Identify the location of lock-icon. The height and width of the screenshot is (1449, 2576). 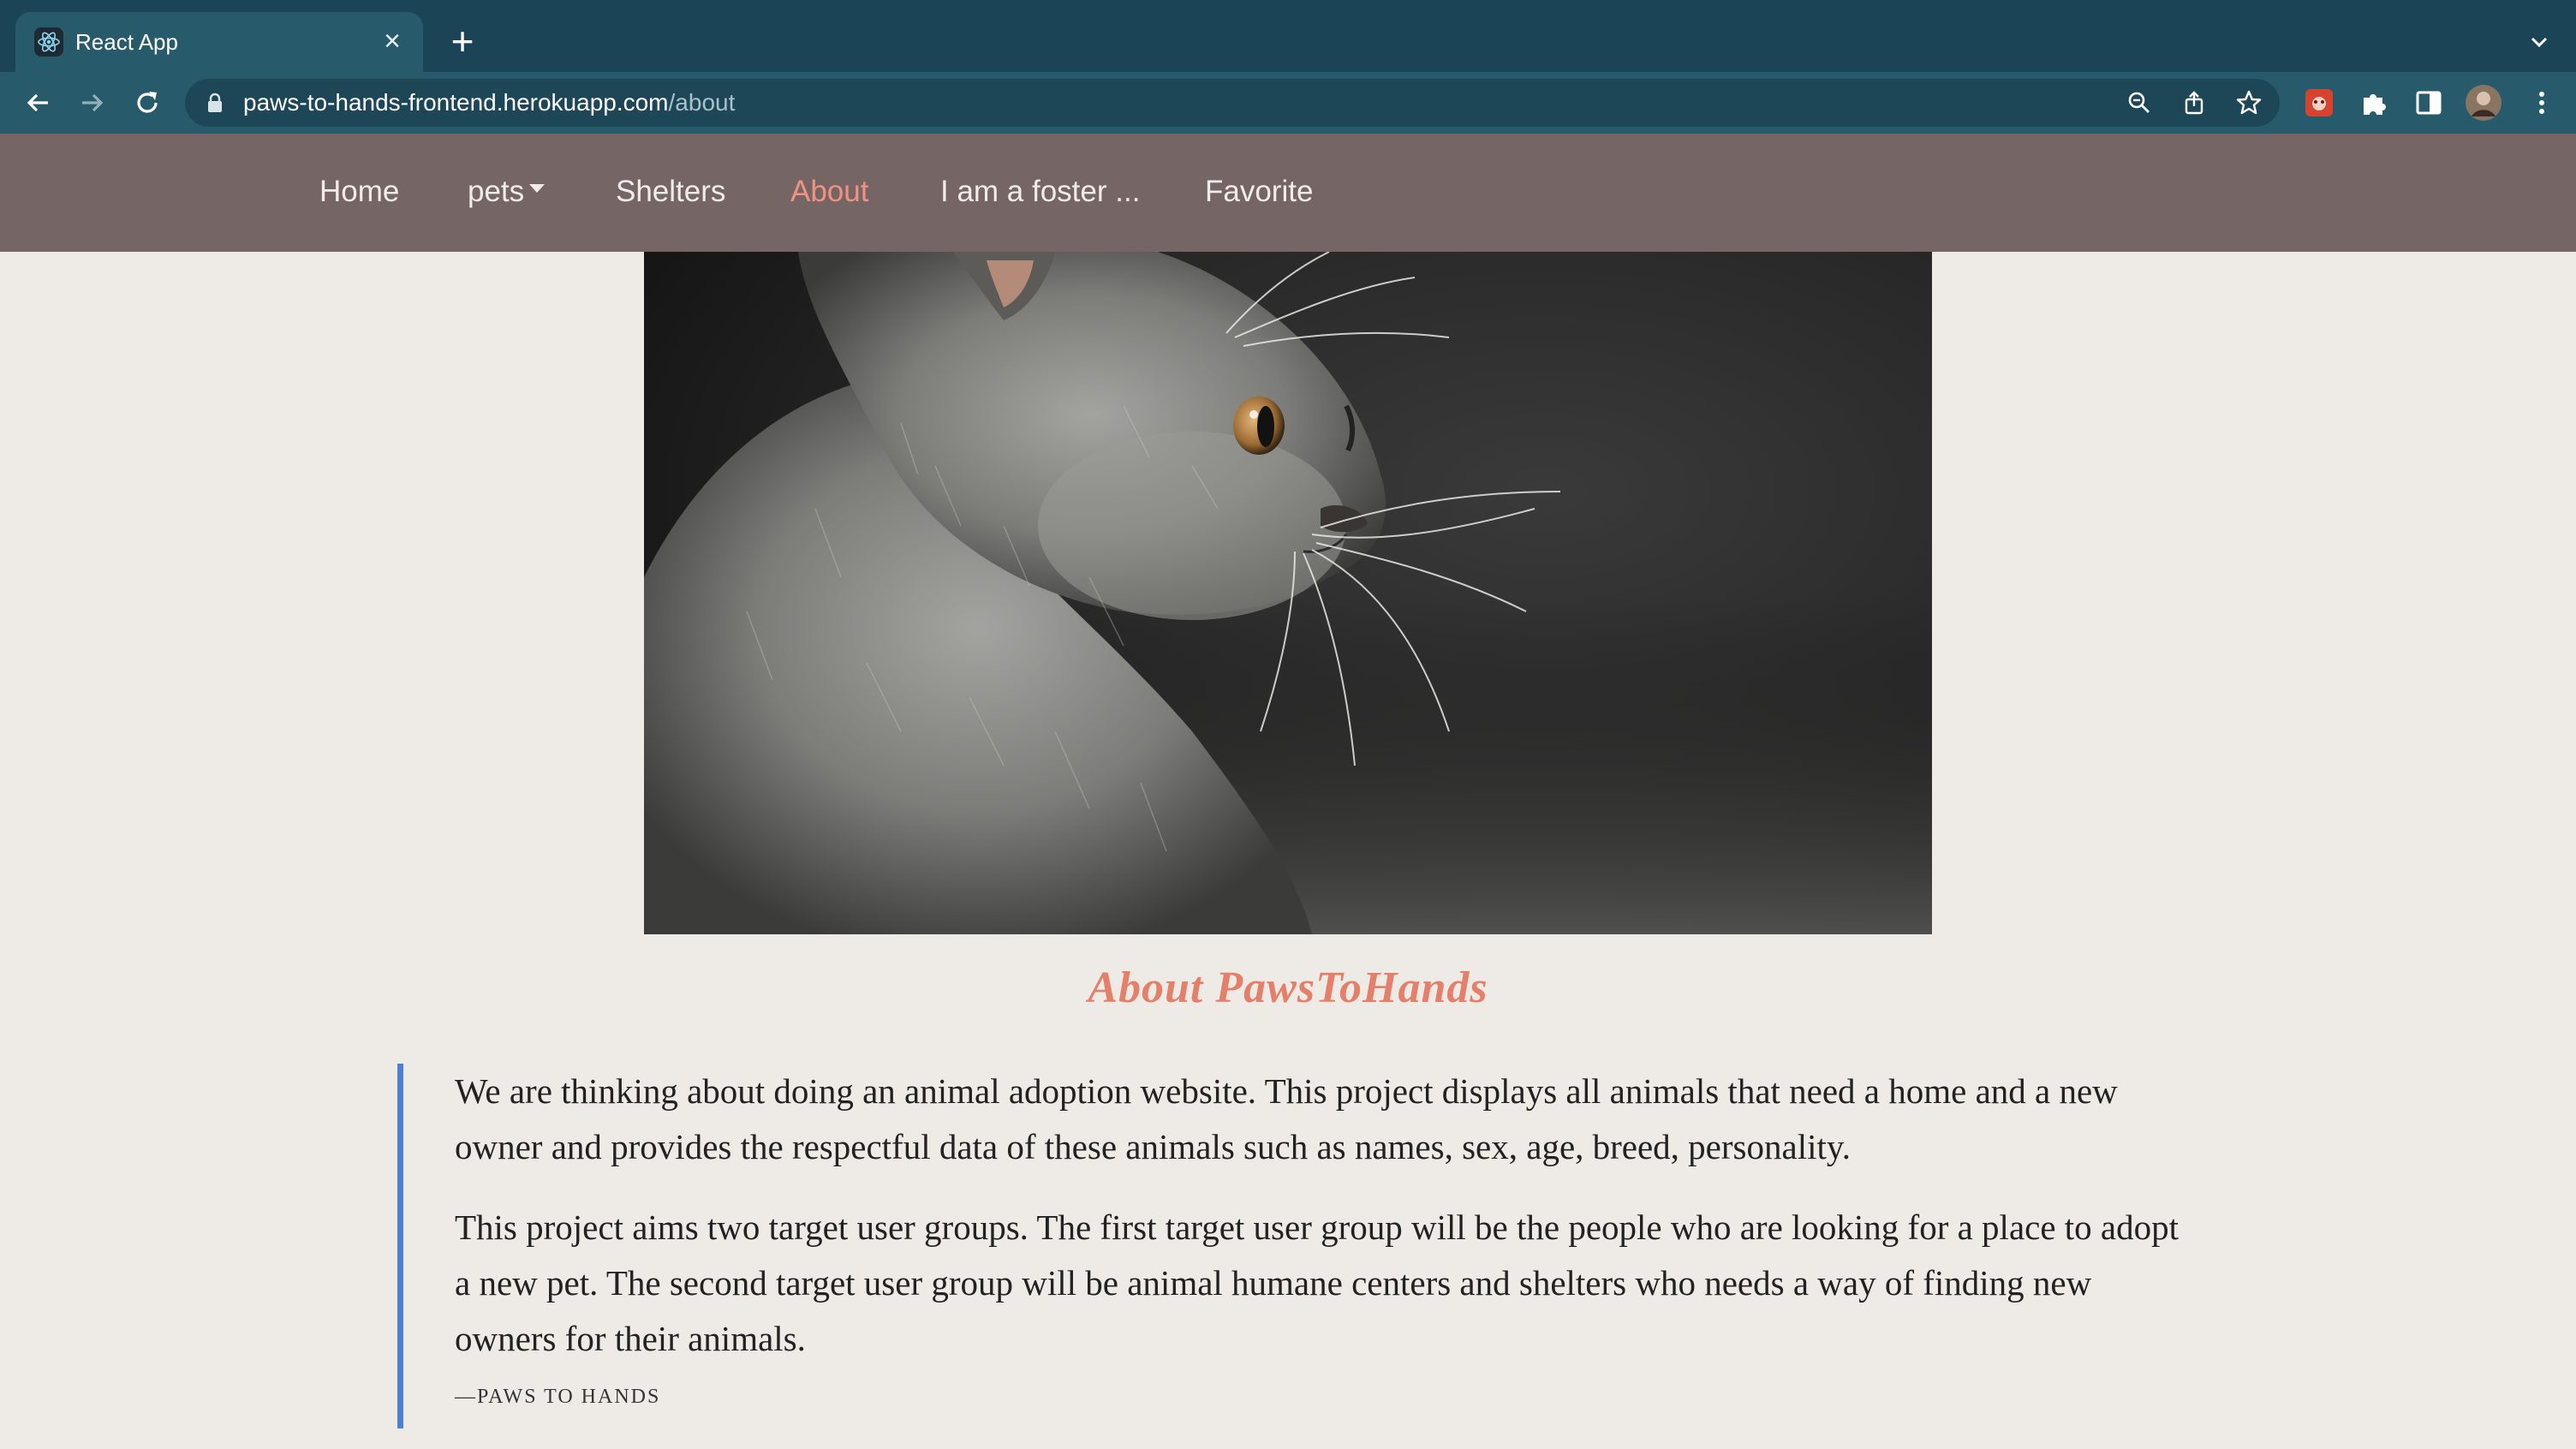
(215, 102).